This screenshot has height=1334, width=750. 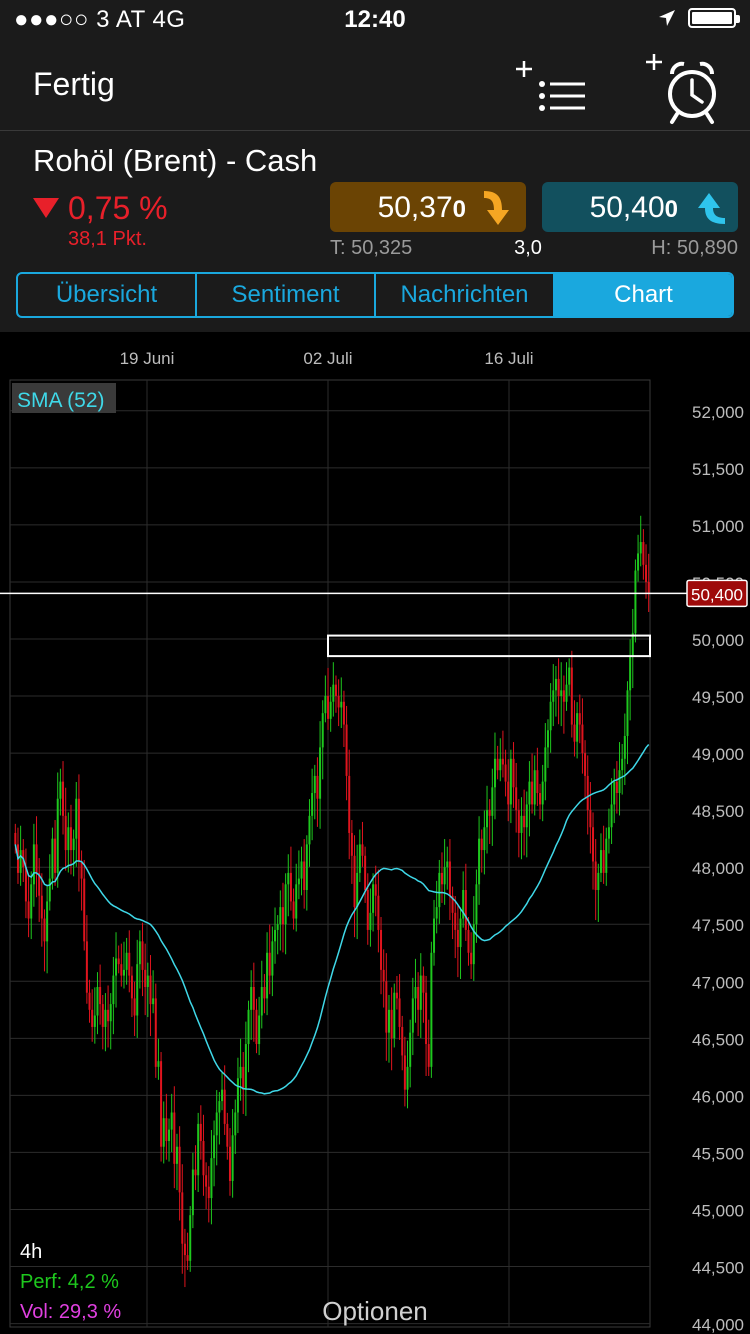 I want to click on y-tick-label: 52,000, so click(x=718, y=412).